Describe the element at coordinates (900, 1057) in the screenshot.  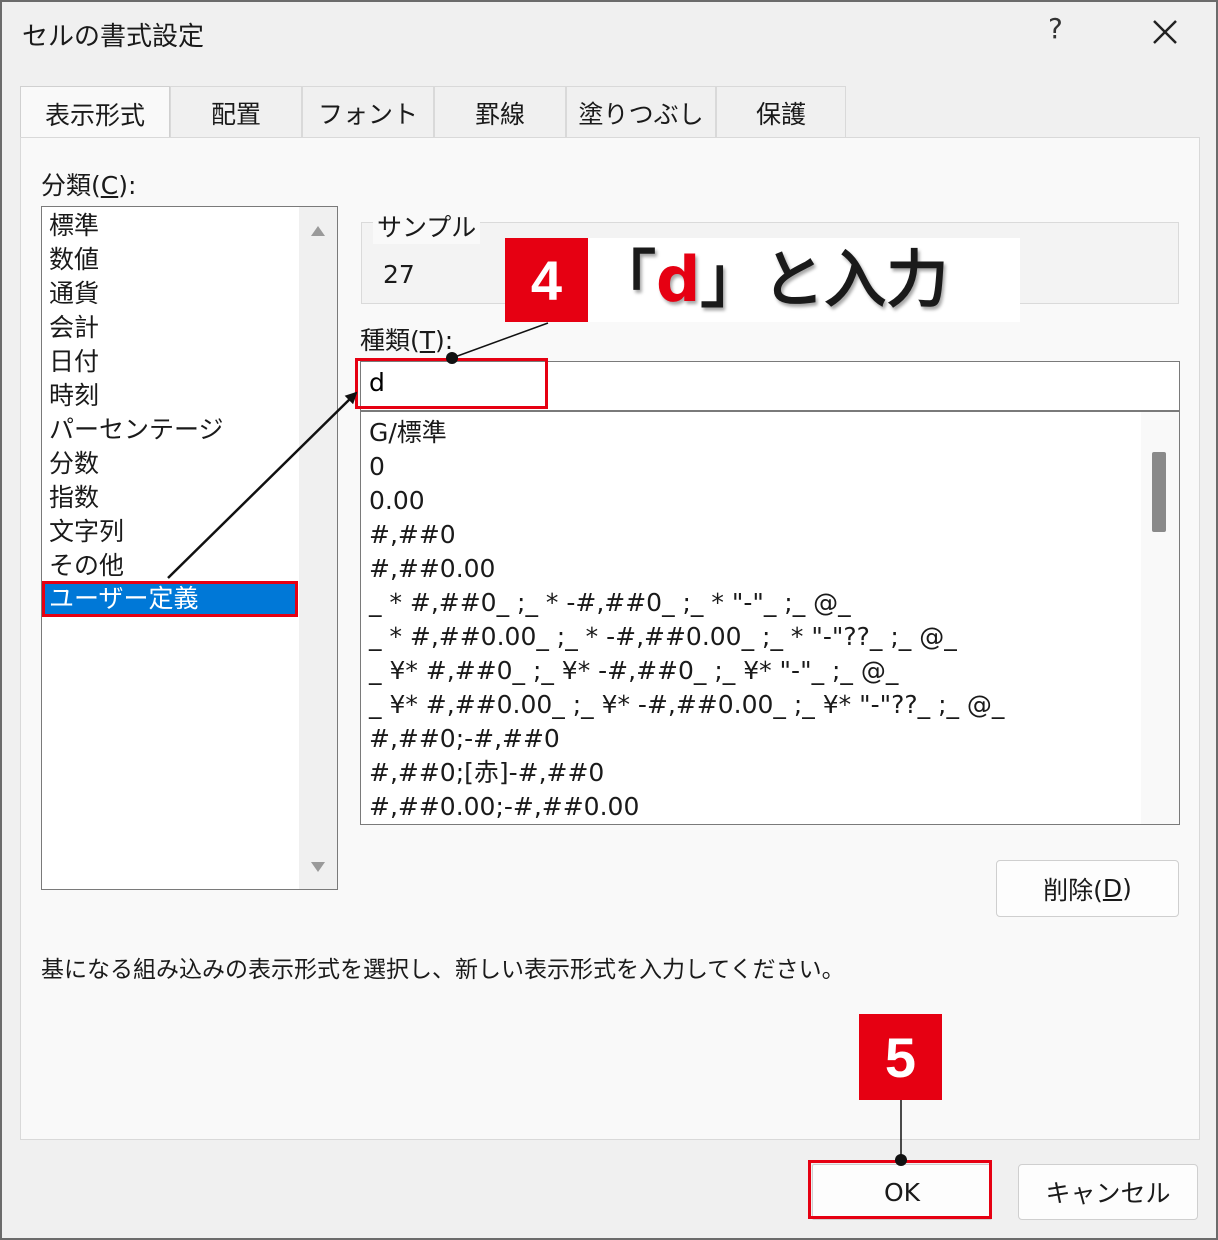
I see `step-5-badge: 5` at that location.